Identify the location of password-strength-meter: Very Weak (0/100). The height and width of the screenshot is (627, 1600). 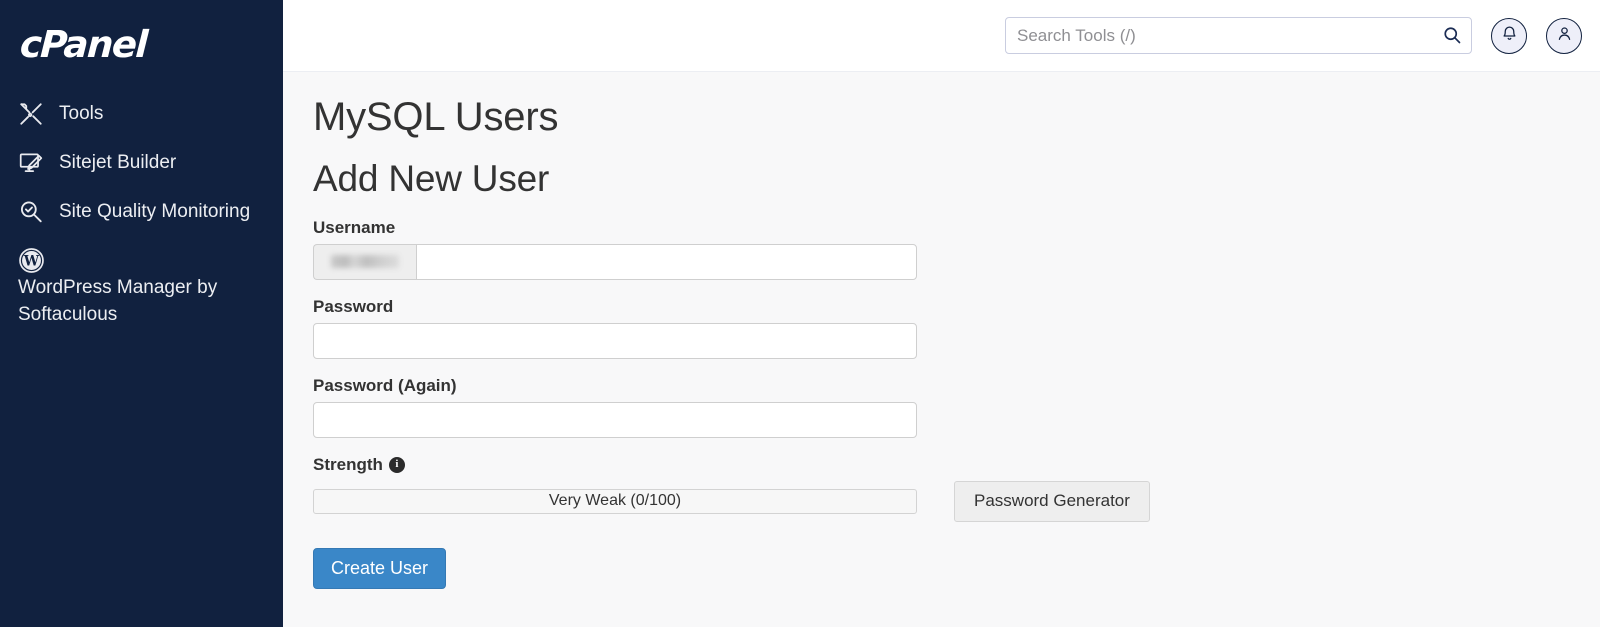
(615, 501).